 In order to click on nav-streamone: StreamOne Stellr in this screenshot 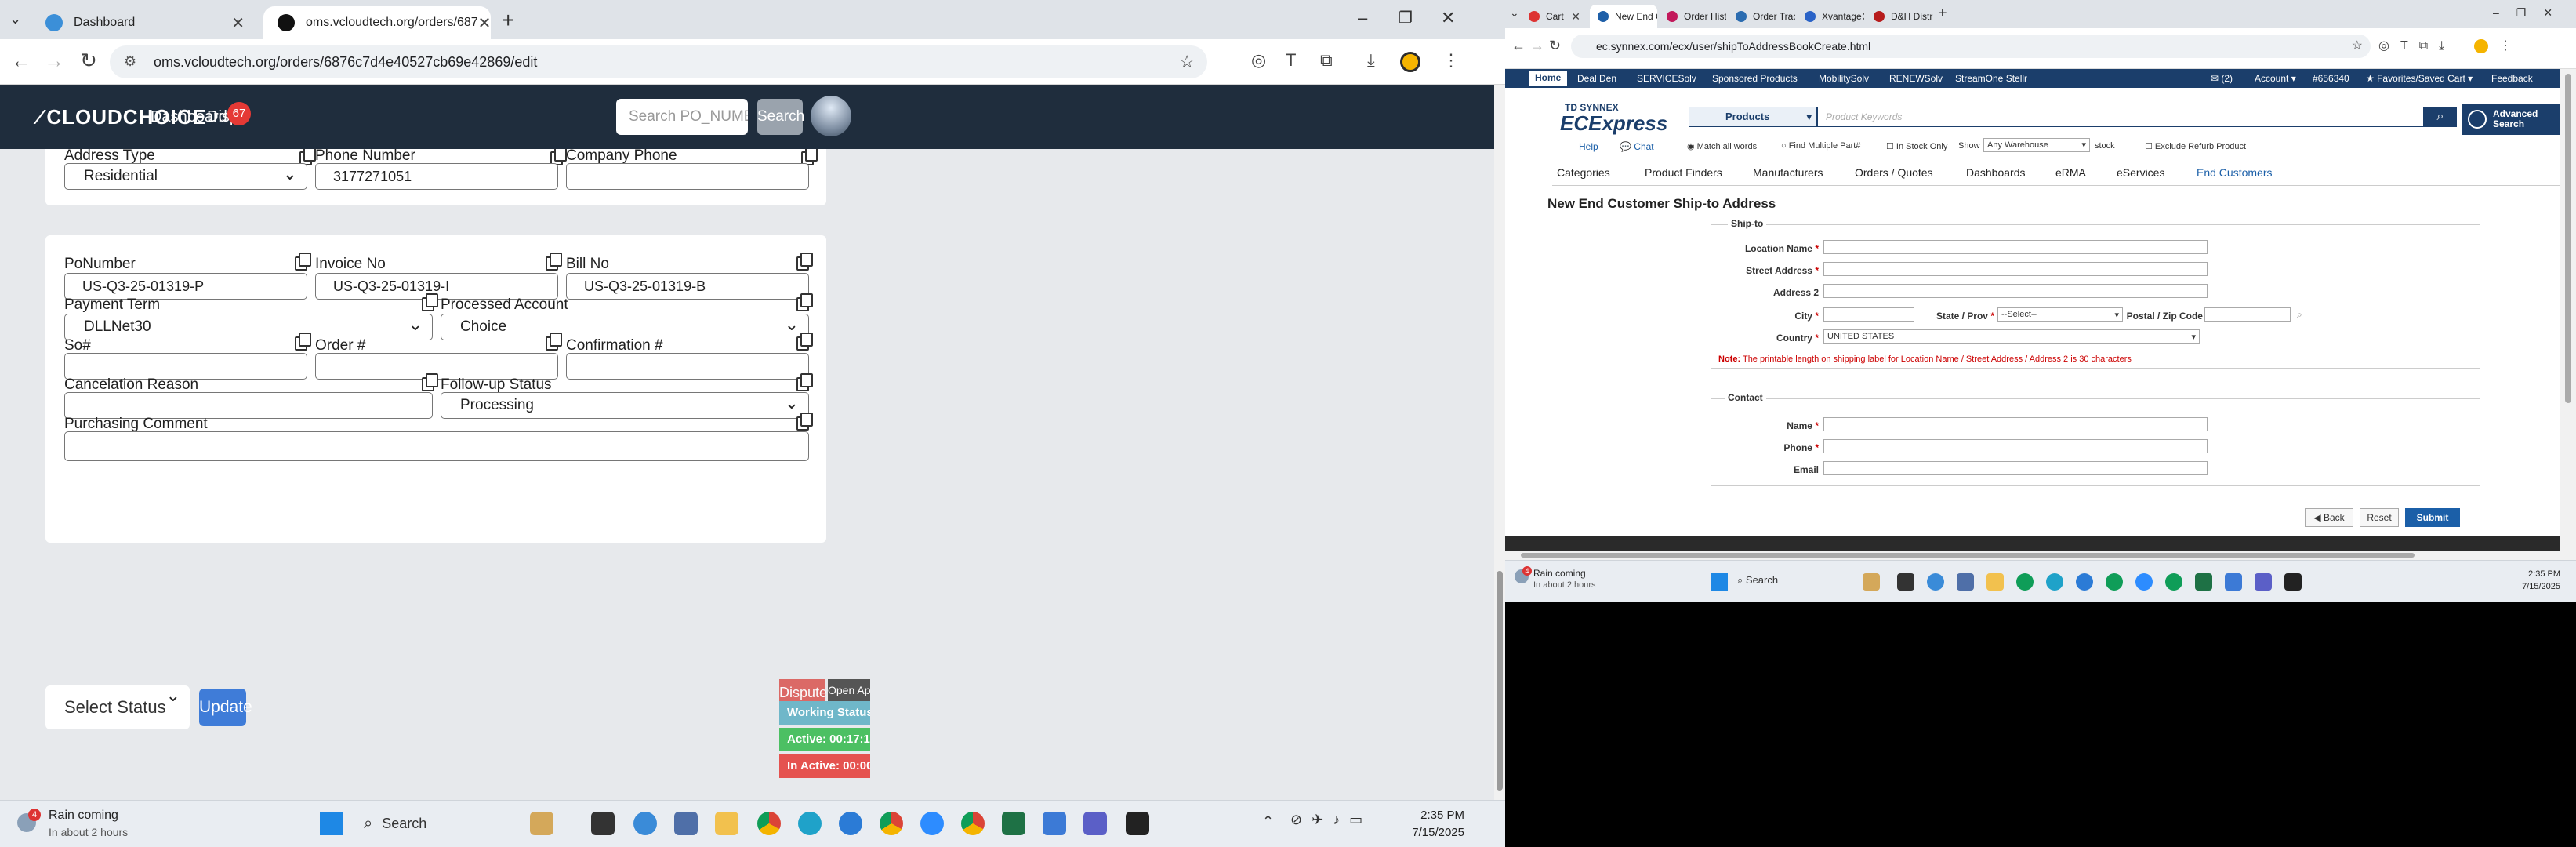, I will do `click(1991, 78)`.